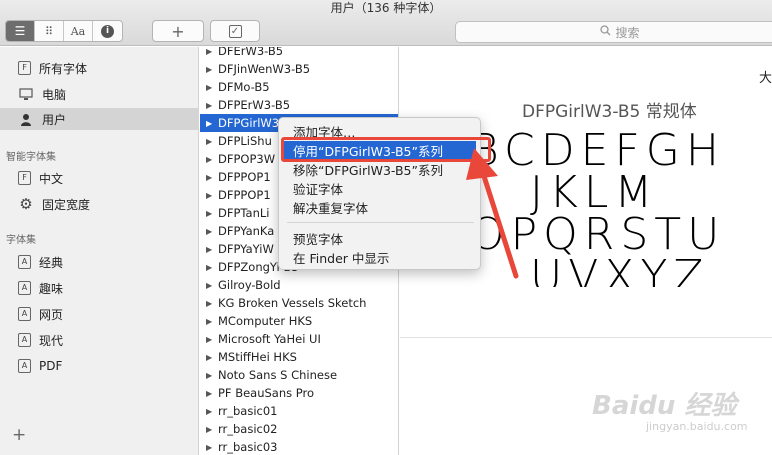 This screenshot has width=772, height=455. Describe the element at coordinates (697, 426) in the screenshot. I see `watermark-url: jingyan.baidu.com` at that location.